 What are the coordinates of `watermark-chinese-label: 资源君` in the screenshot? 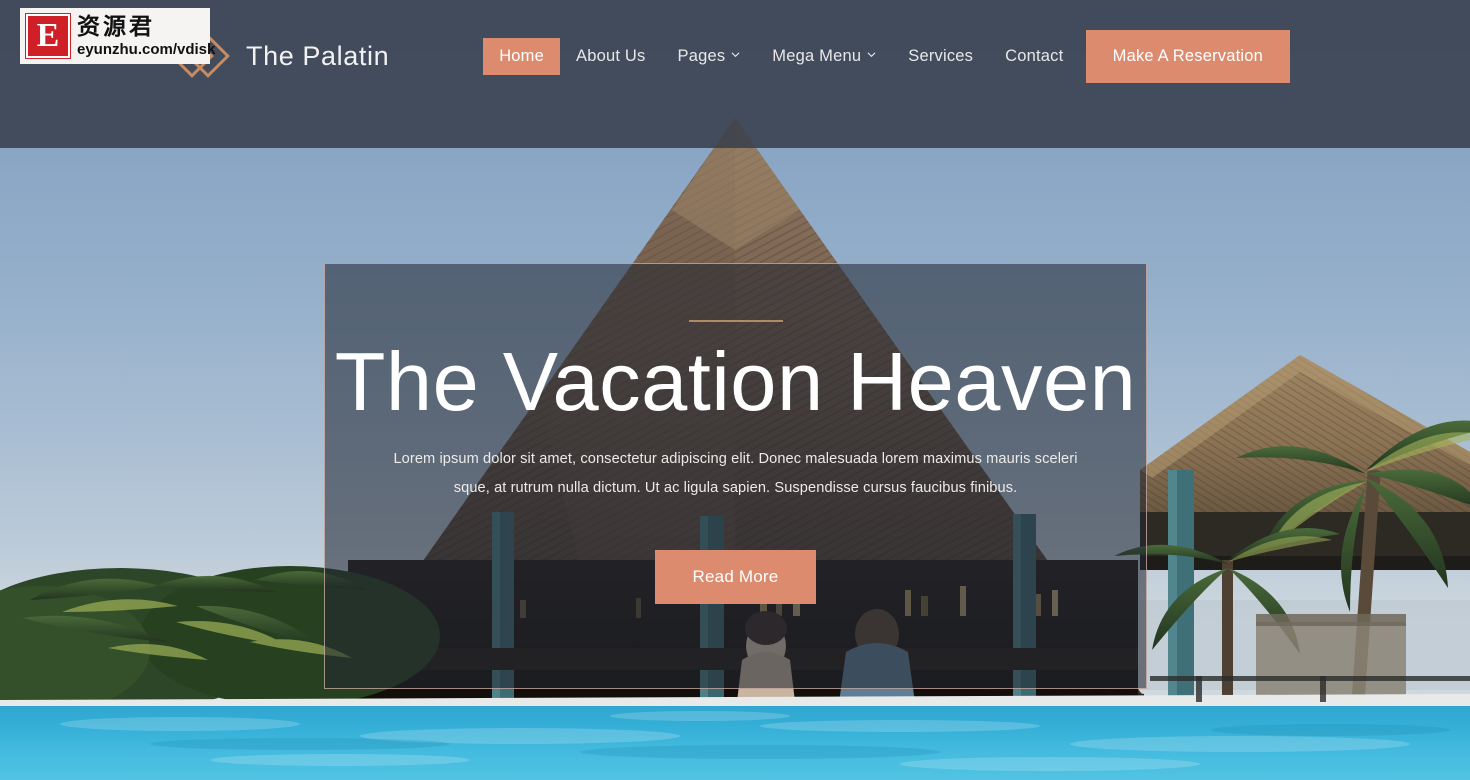 It's located at (116, 26).